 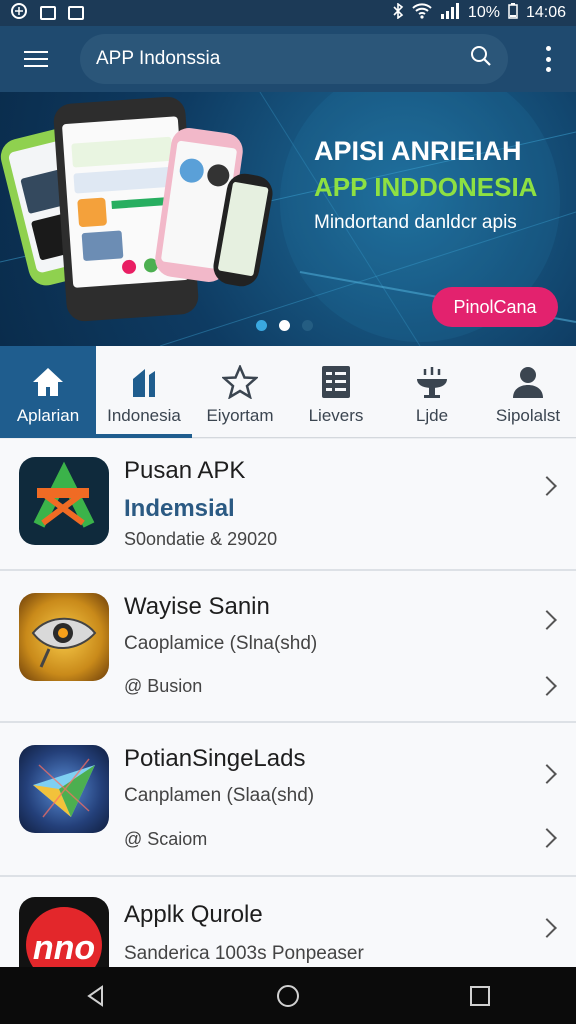 I want to click on chart-icon, so click(x=144, y=382).